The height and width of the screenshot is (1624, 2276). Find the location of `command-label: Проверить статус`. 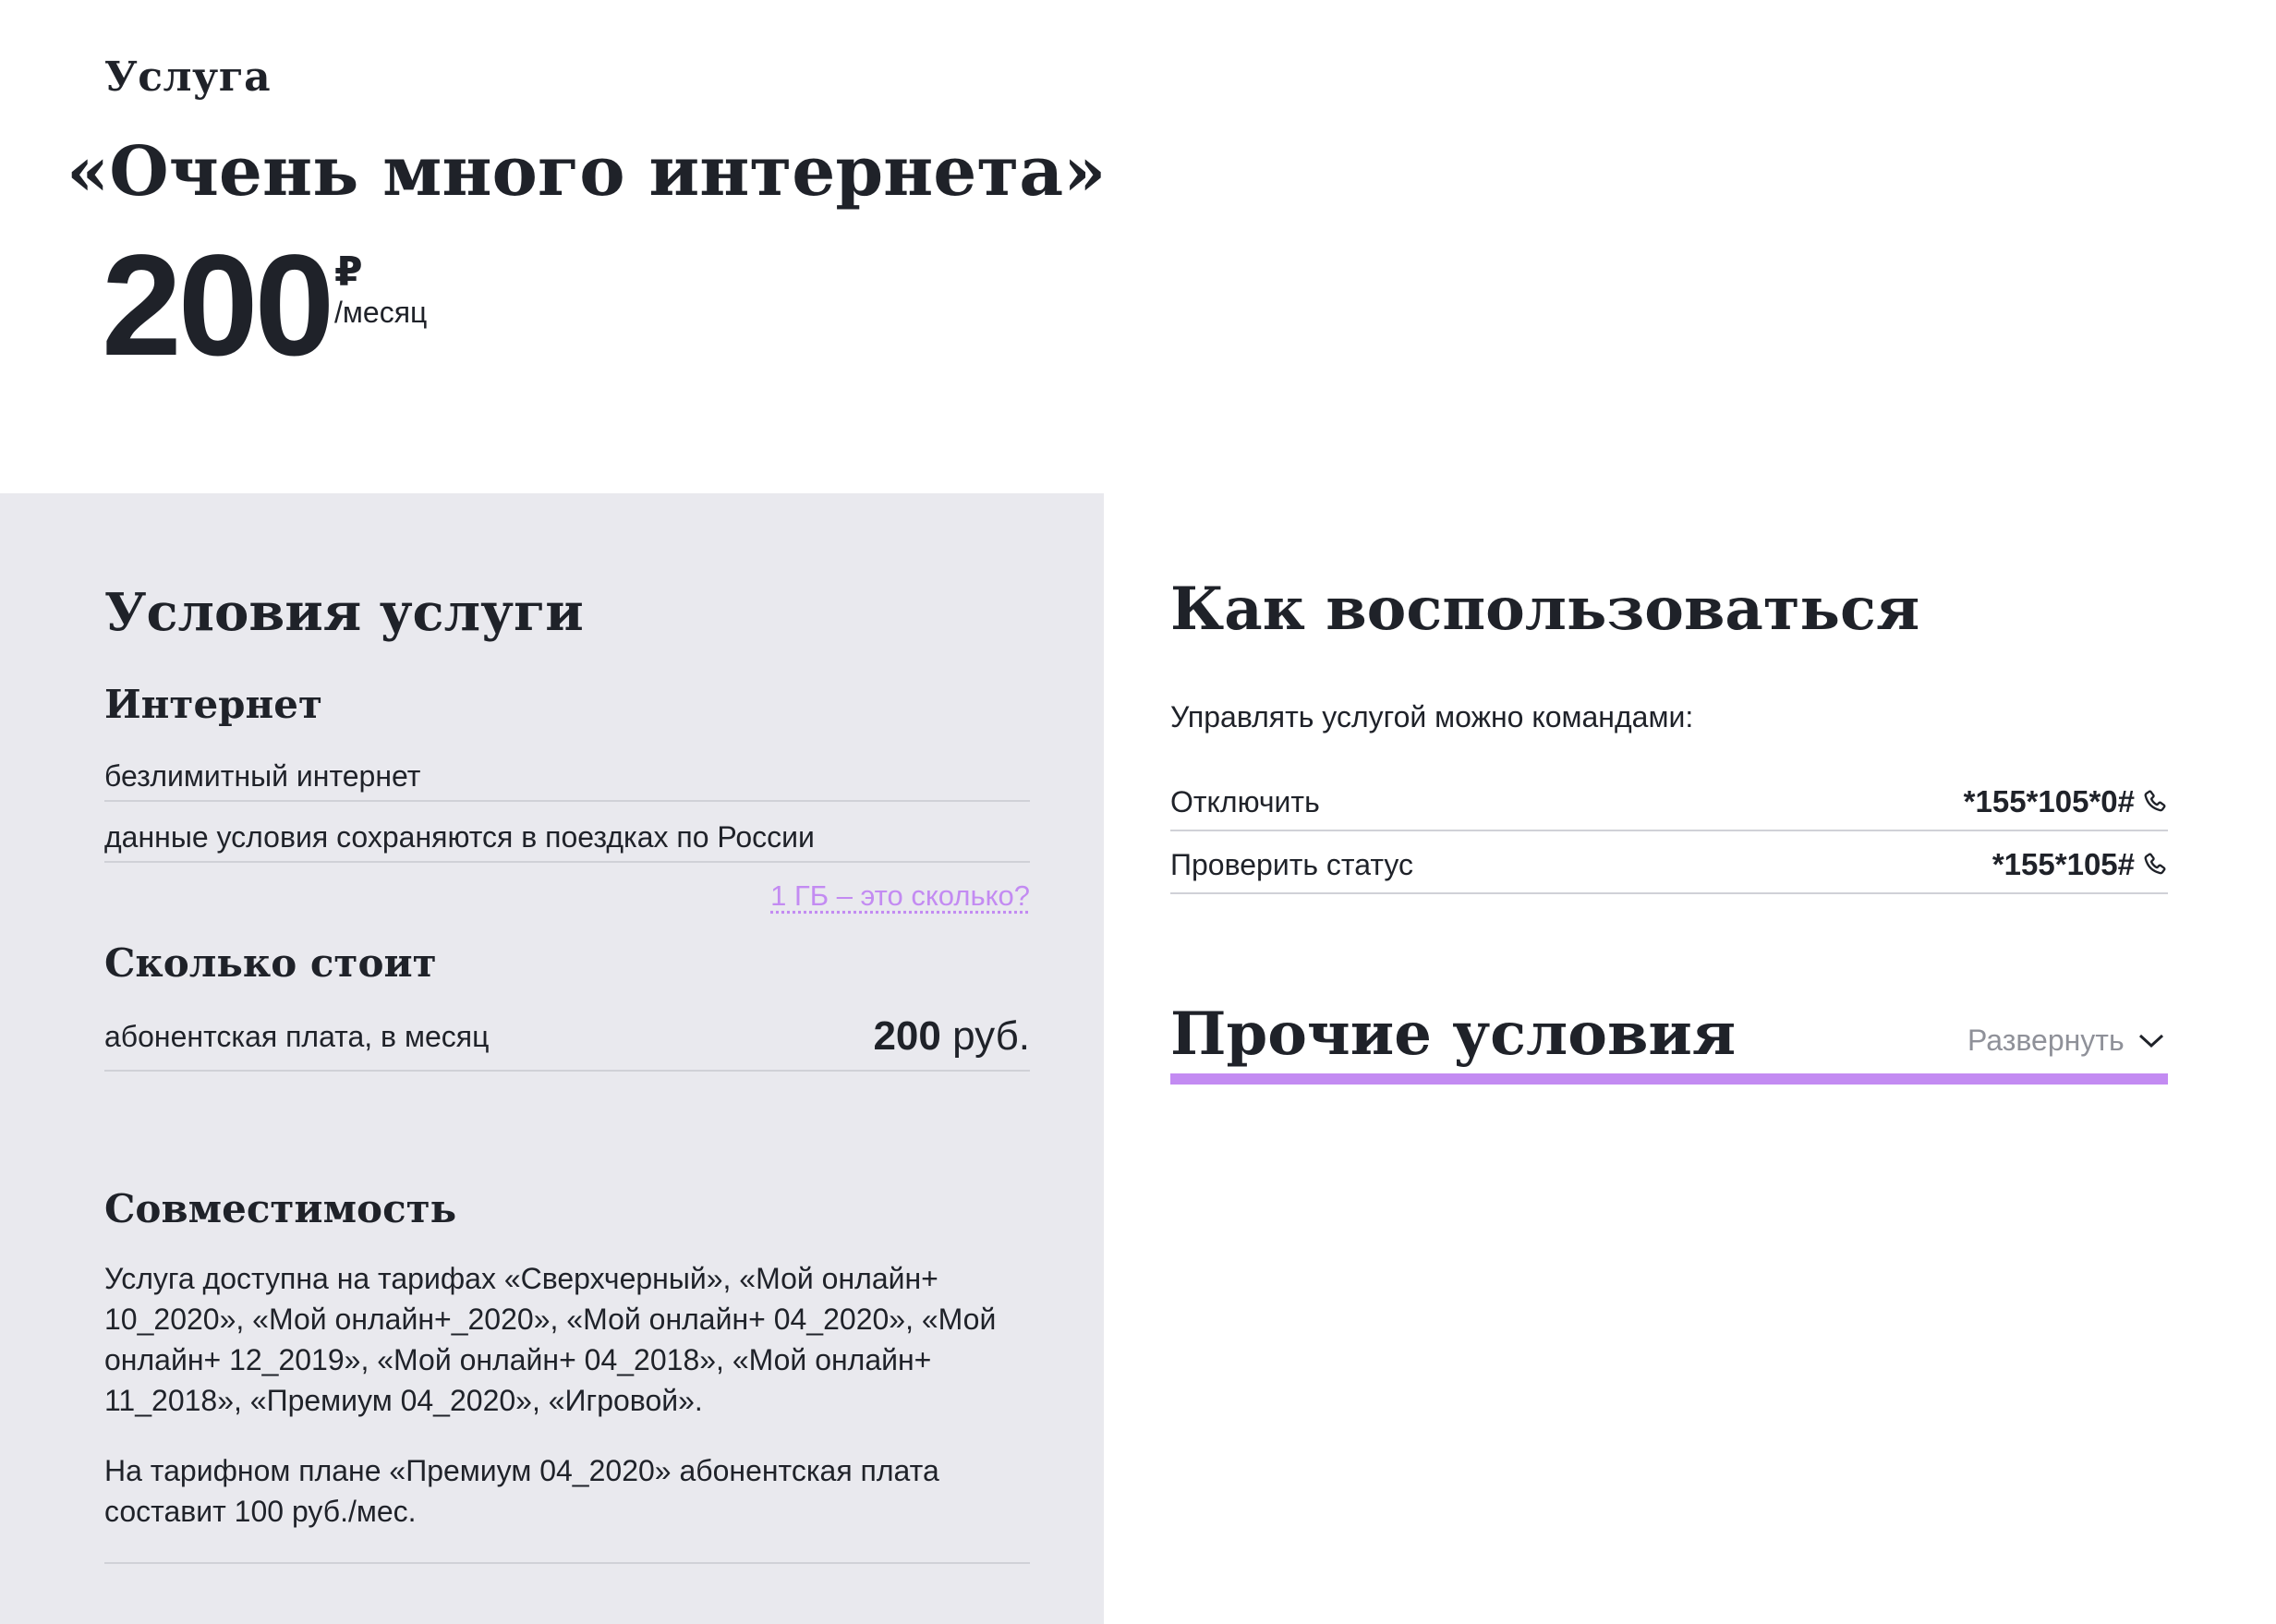

command-label: Проверить статус is located at coordinates (1291, 864).